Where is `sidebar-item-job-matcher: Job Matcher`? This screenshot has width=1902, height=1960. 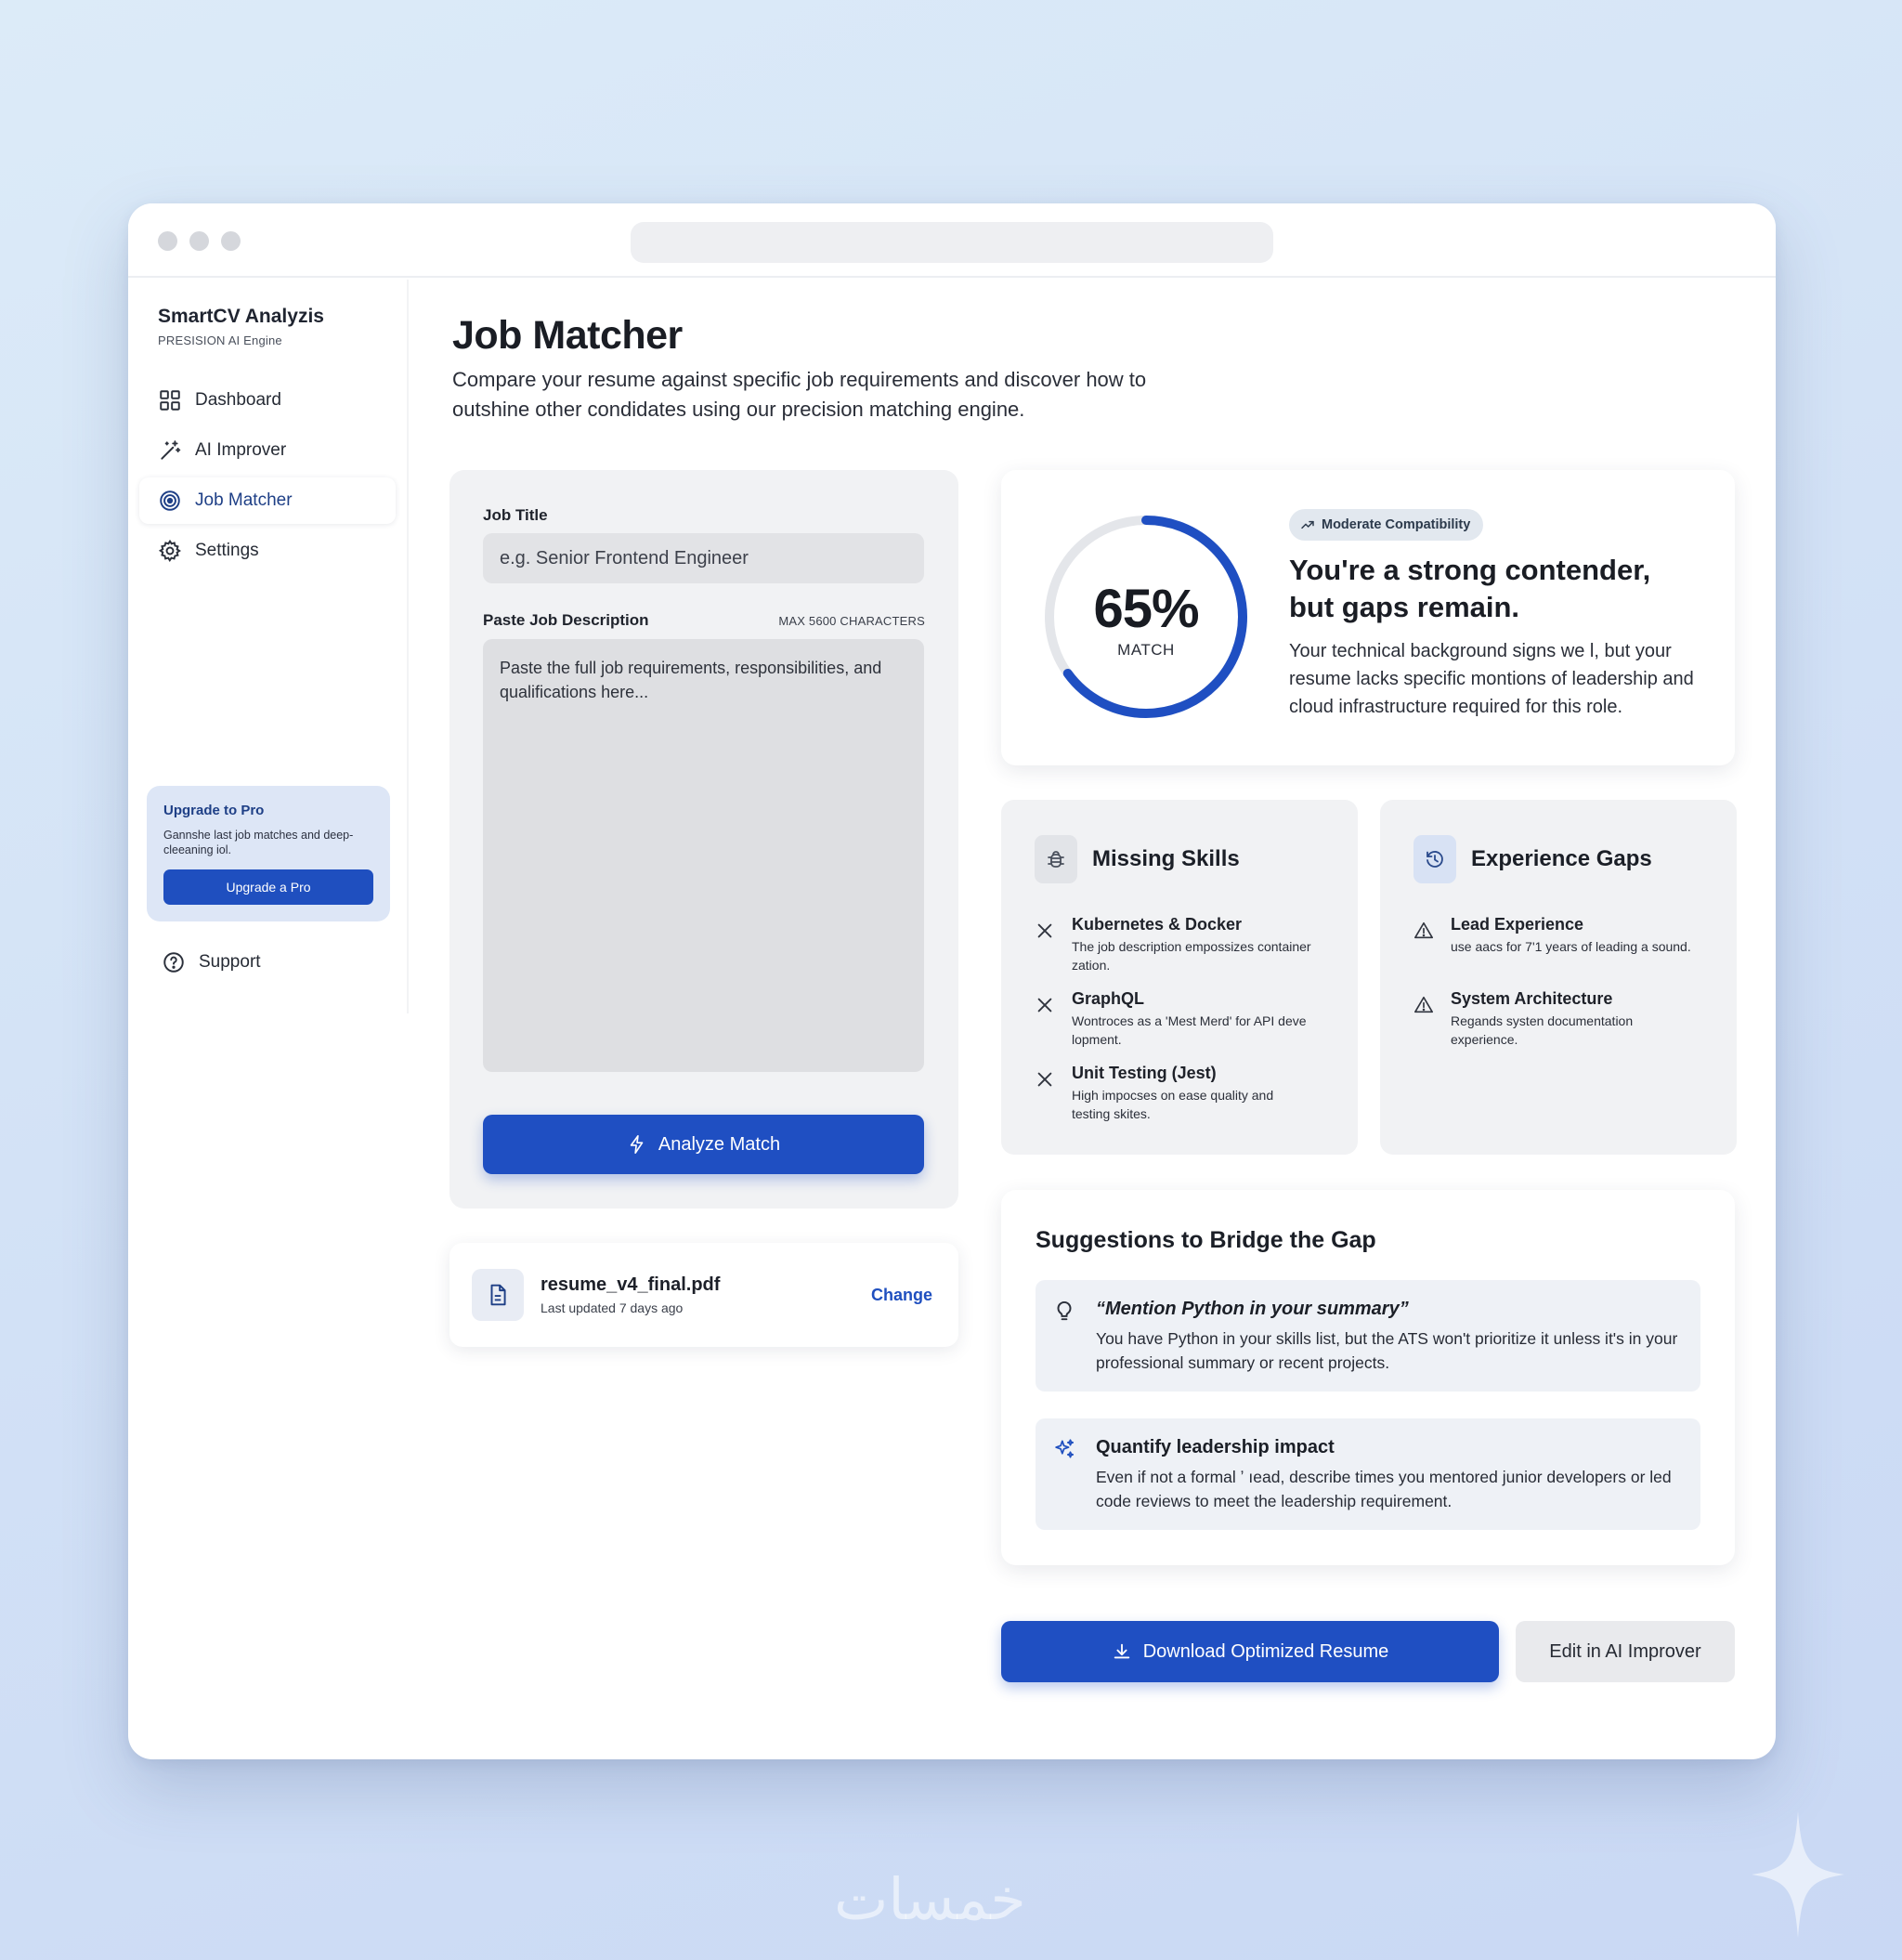 sidebar-item-job-matcher: Job Matcher is located at coordinates (267, 500).